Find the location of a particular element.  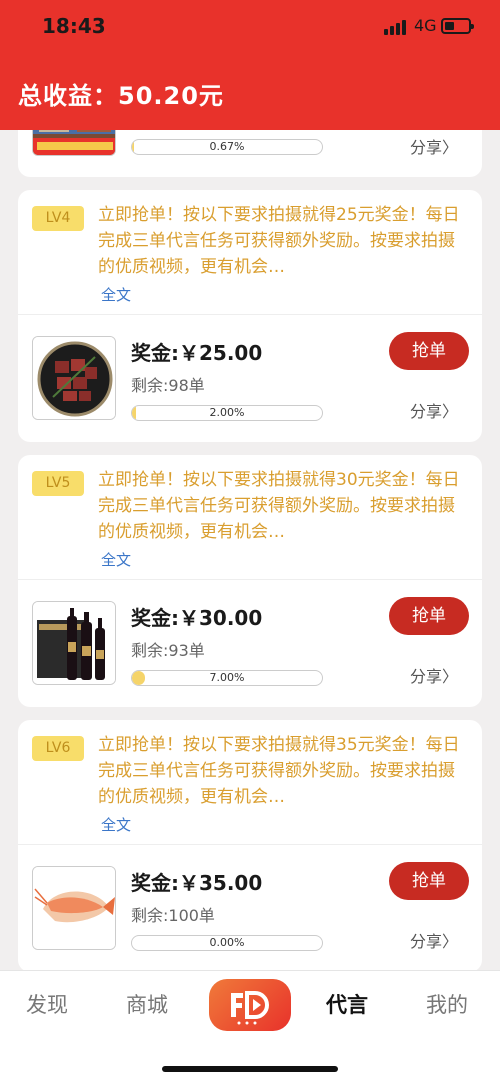

progress-text: 2.00% is located at coordinates (227, 412).